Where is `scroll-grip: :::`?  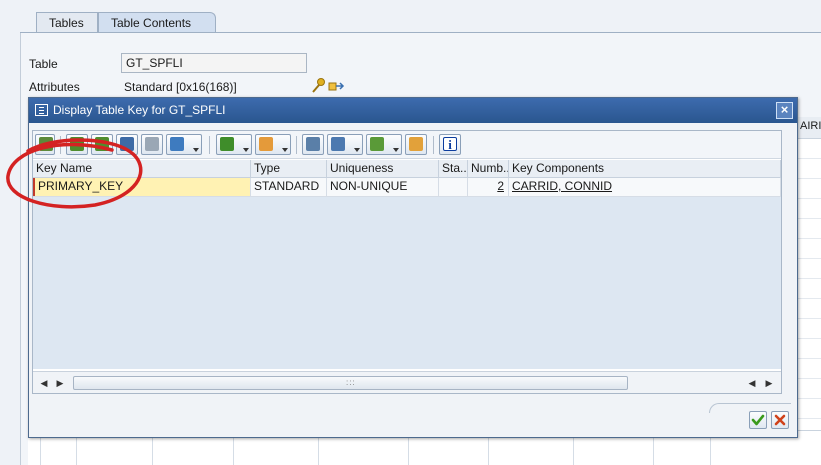 scroll-grip: ::: is located at coordinates (351, 382).